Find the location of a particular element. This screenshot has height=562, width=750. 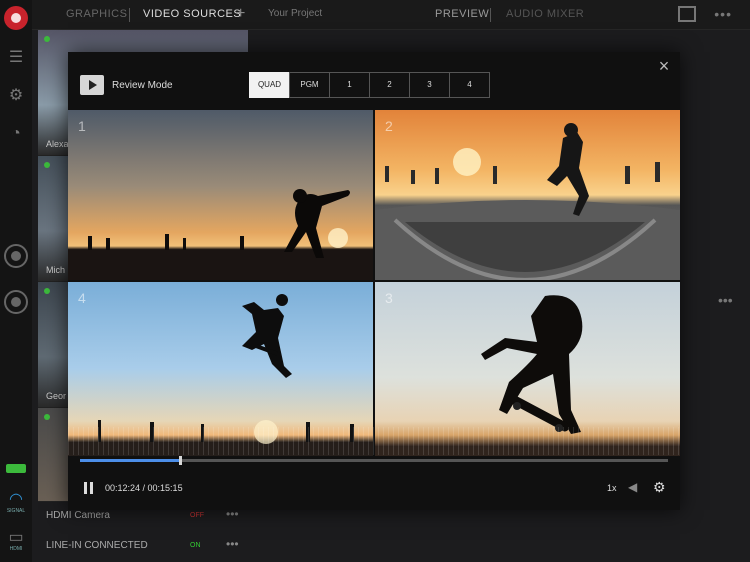

time-display: 00:12:24 / 00:15:15 is located at coordinates (144, 488).